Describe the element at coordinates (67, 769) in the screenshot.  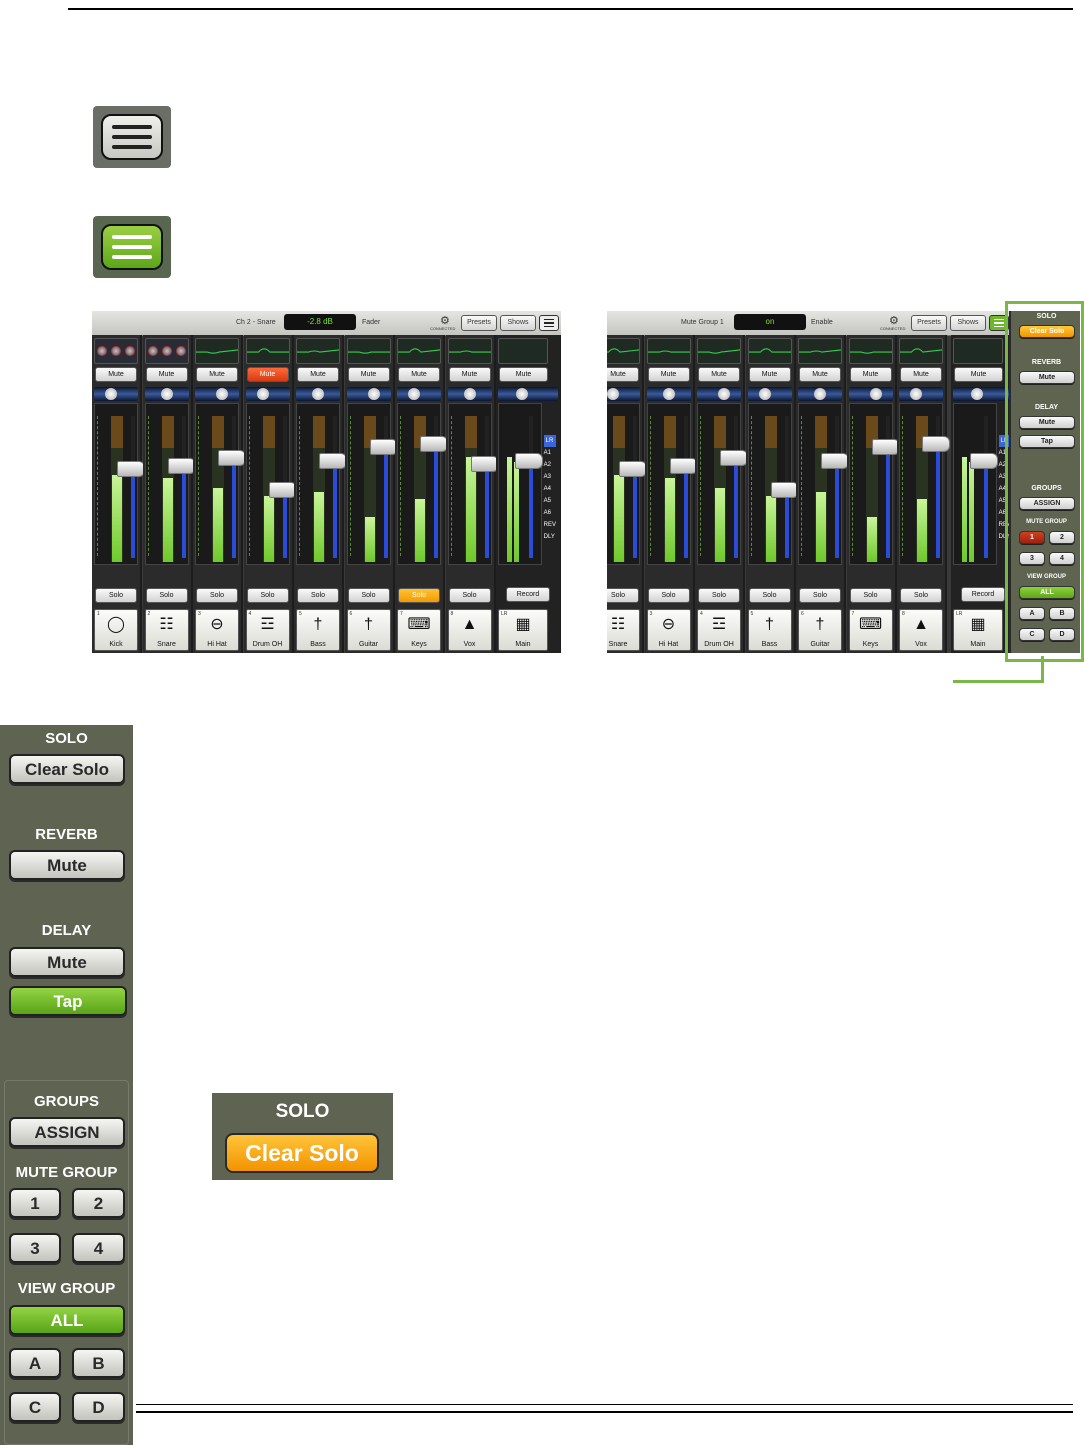
I see `clear-solo-button: Clear Solo` at that location.